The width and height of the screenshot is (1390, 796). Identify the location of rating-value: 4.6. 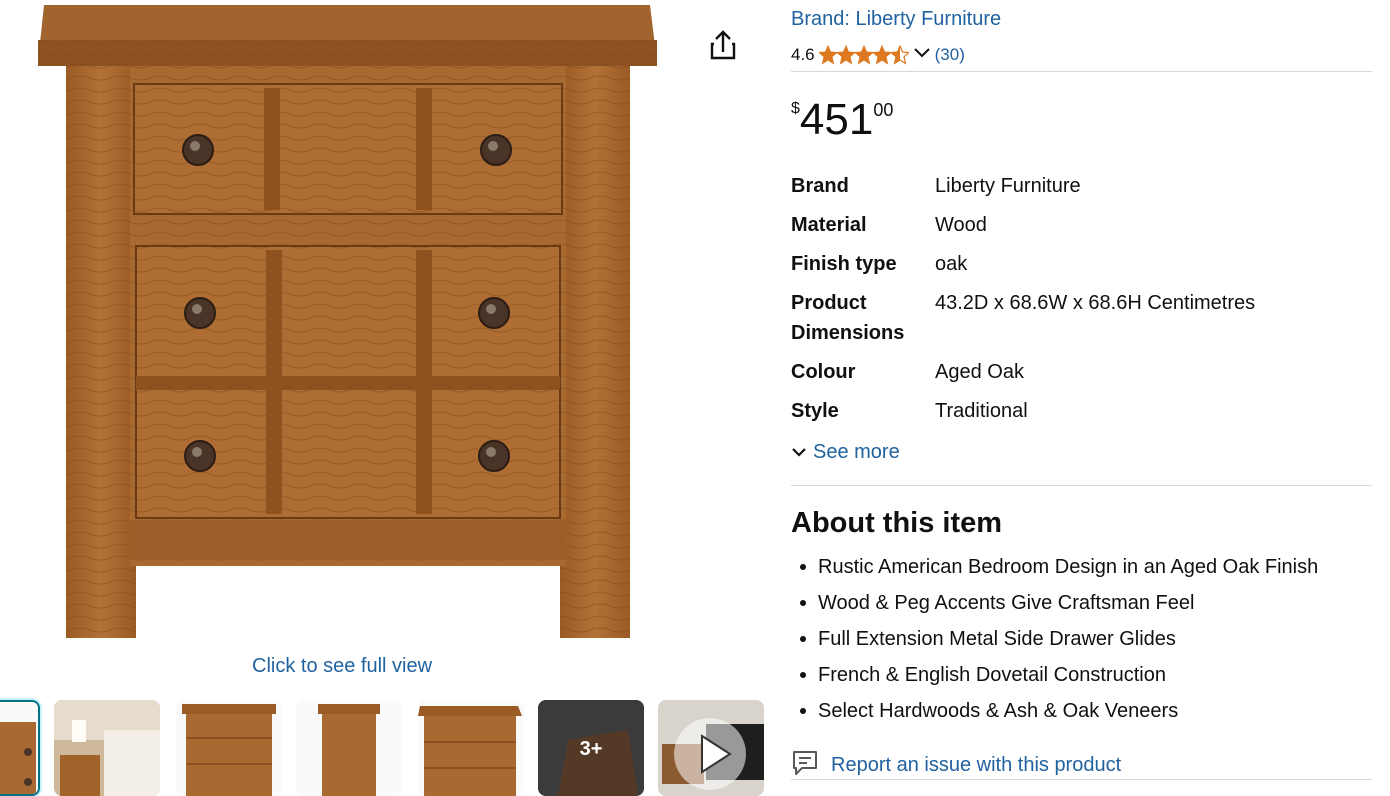
(803, 54).